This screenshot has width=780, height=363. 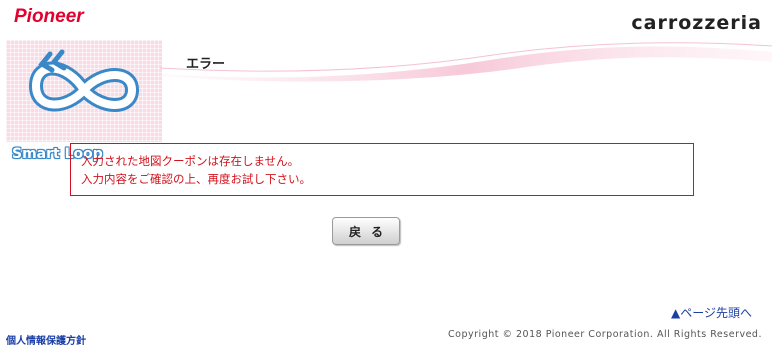 I want to click on error-line-2: 入力内容をご確認の上、再度お試し下さい。, so click(x=196, y=179).